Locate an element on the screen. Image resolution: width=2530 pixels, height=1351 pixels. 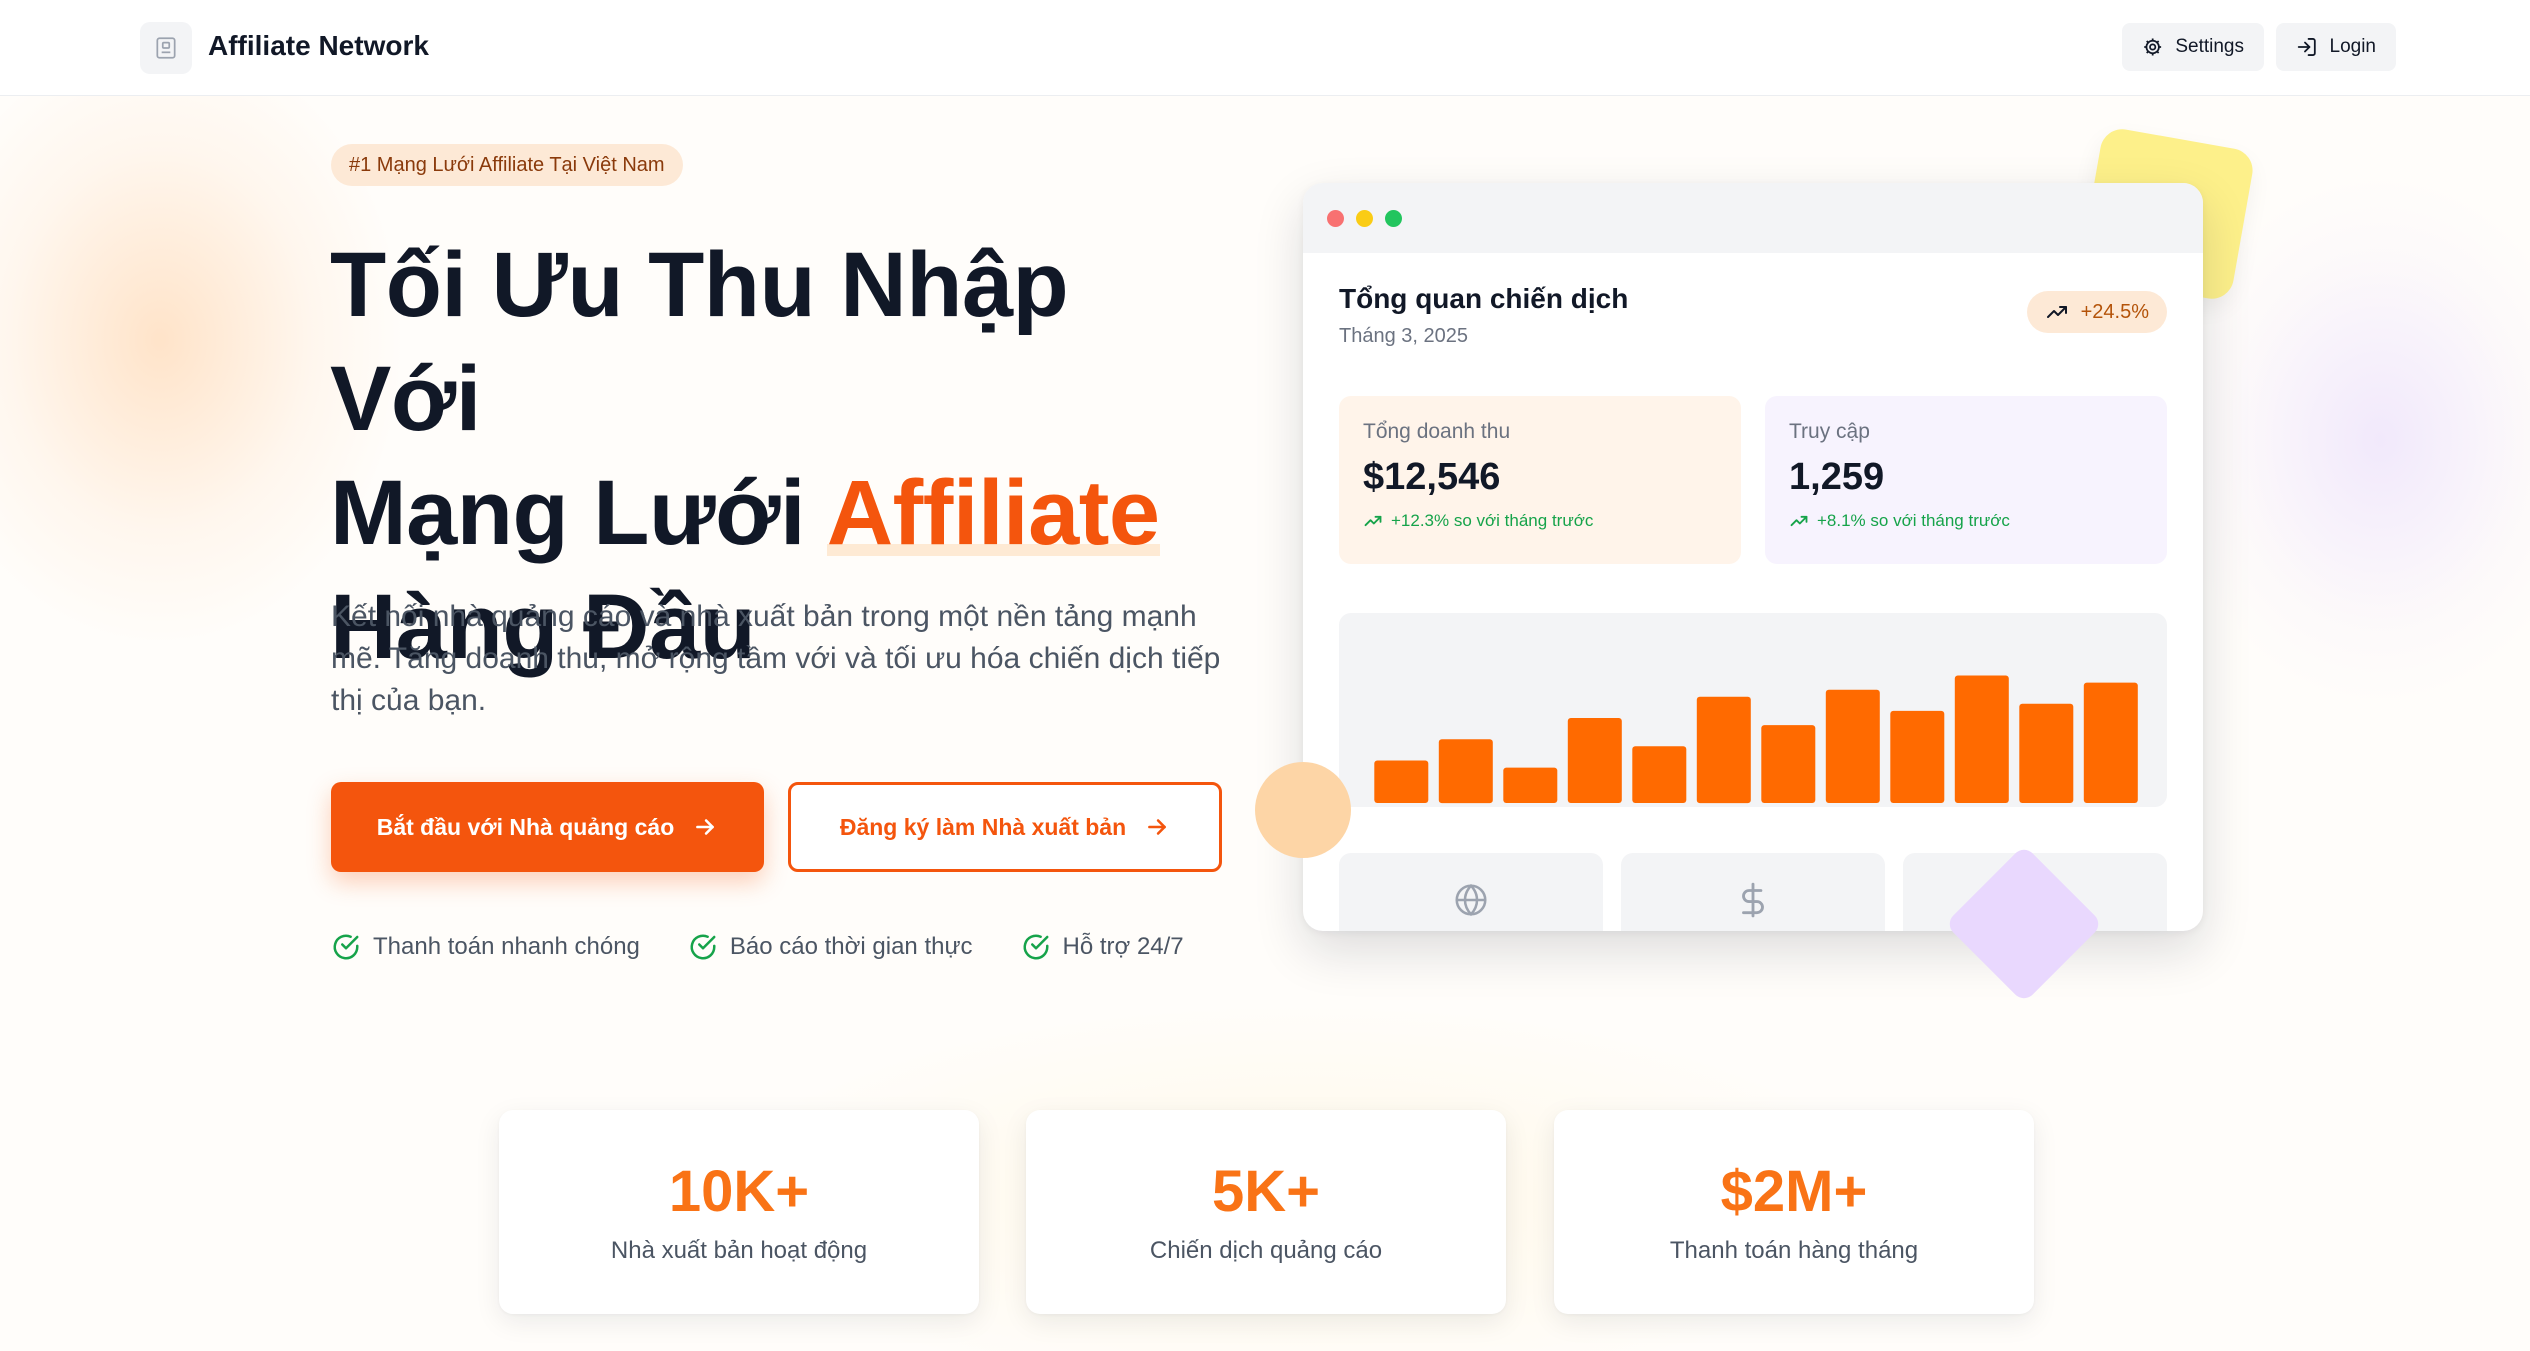
feature-label: Thanh toán nhanh chóng is located at coordinates (506, 946).